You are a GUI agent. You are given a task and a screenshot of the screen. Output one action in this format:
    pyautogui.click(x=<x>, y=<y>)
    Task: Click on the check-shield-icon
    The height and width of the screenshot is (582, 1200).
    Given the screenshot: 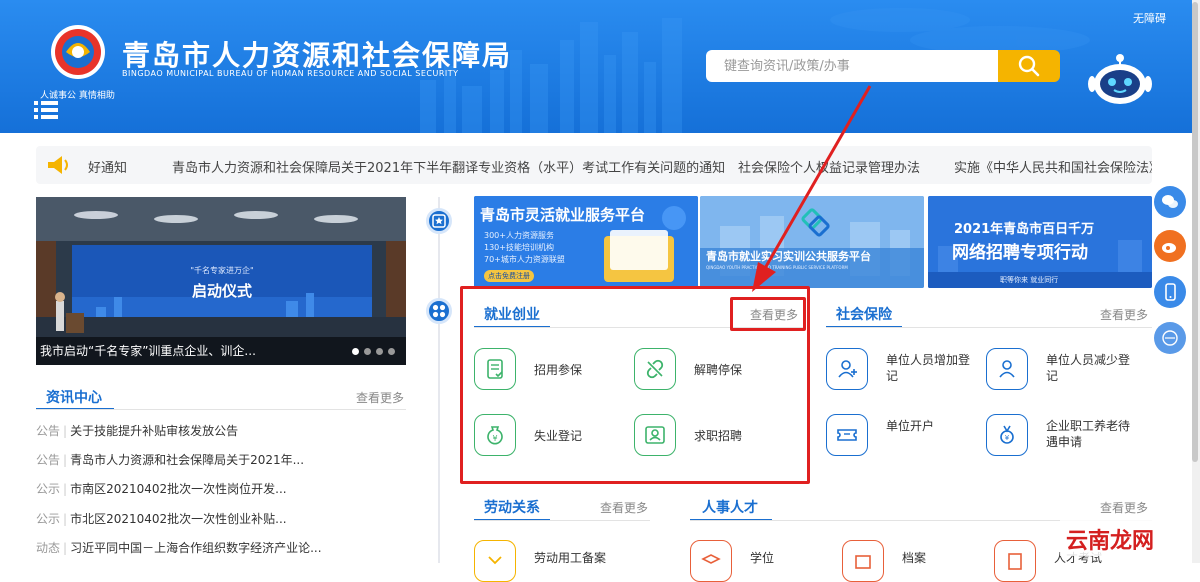 What is the action you would take?
    pyautogui.click(x=495, y=560)
    